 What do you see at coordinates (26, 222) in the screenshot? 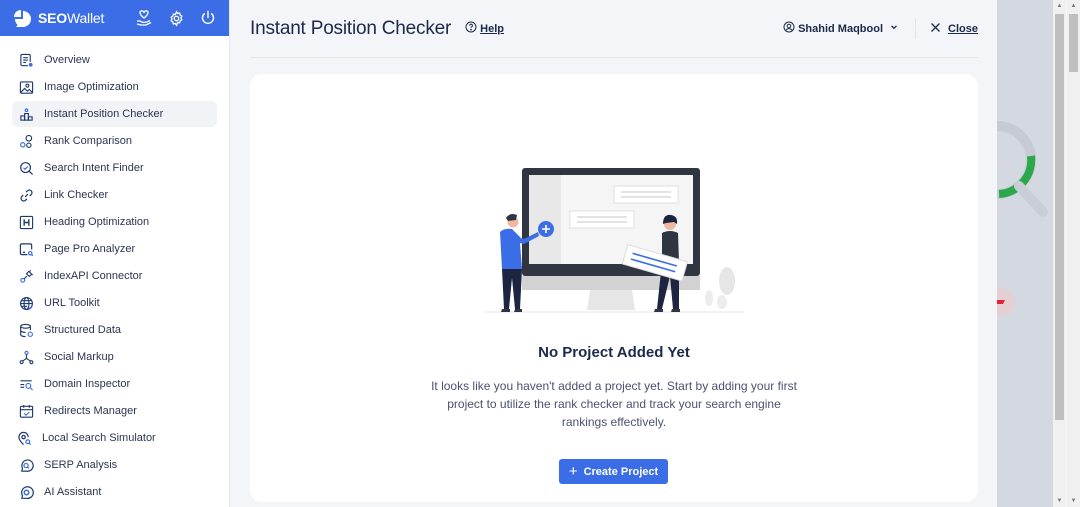
I see `heading-icon` at bounding box center [26, 222].